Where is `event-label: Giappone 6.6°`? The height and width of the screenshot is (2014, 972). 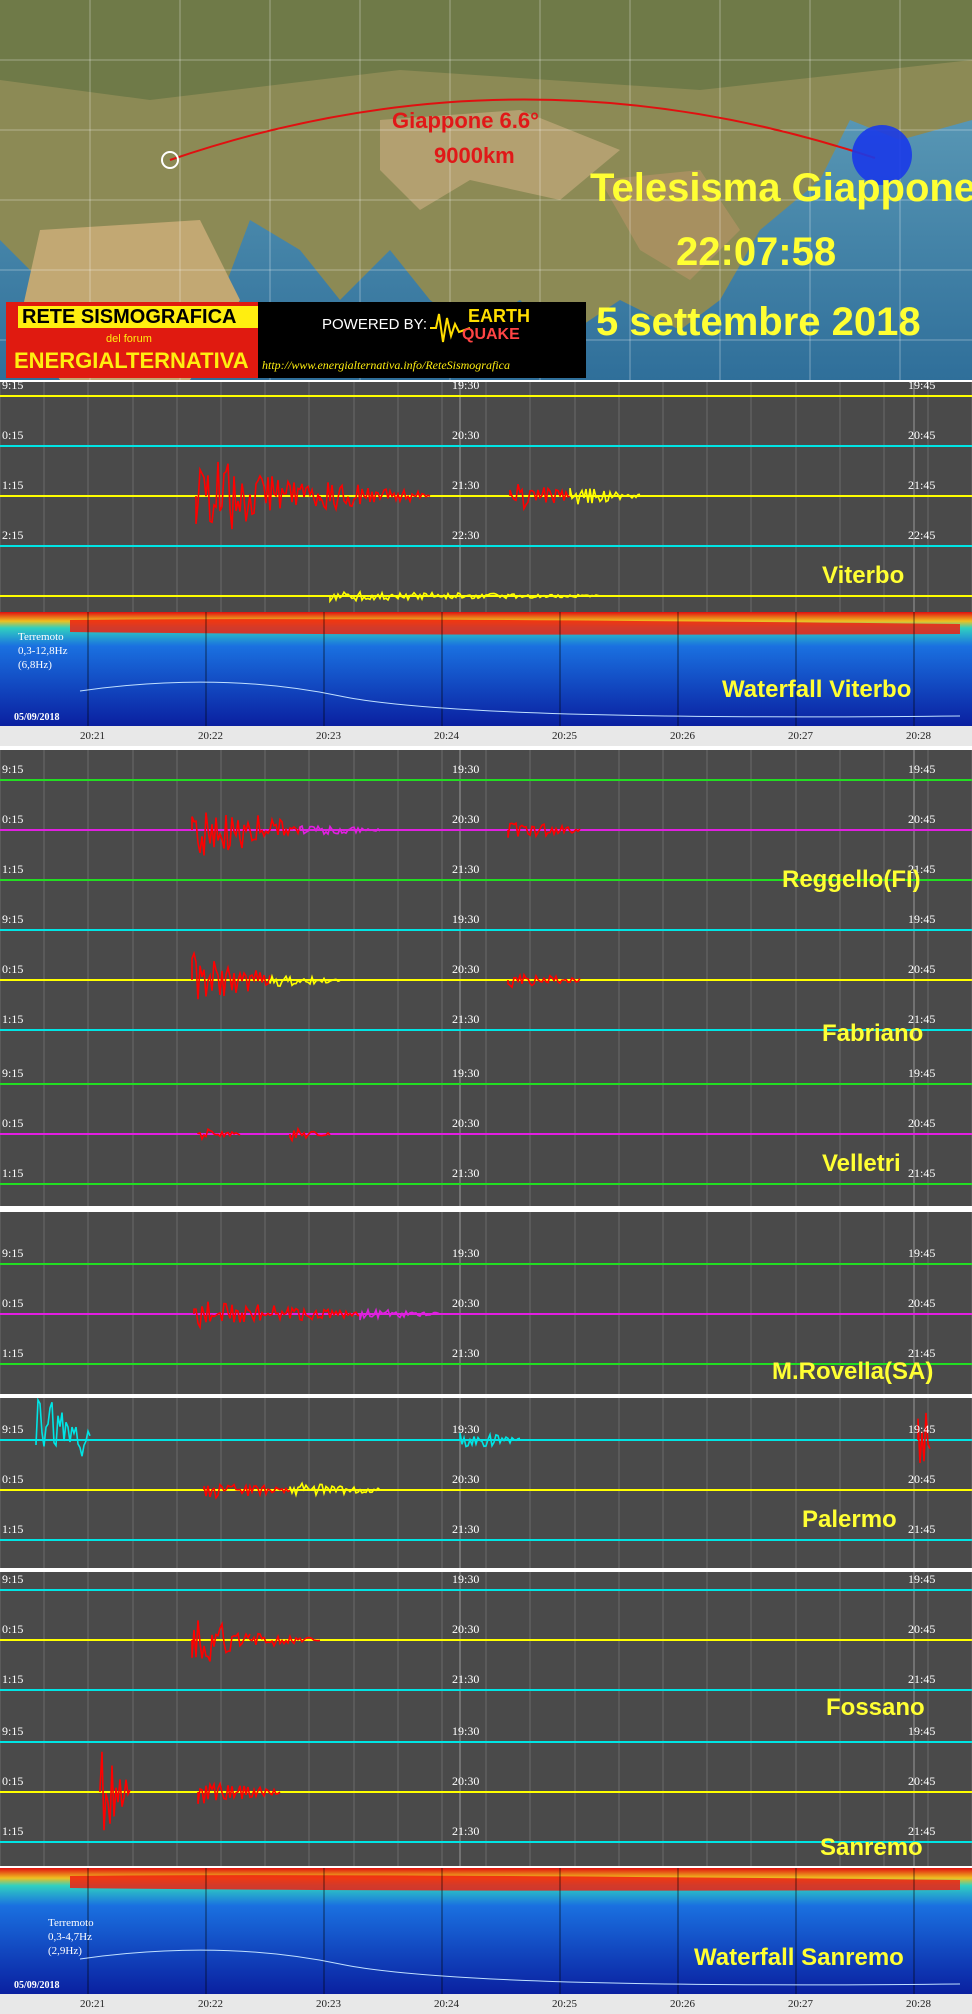 event-label: Giappone 6.6° is located at coordinates (465, 120).